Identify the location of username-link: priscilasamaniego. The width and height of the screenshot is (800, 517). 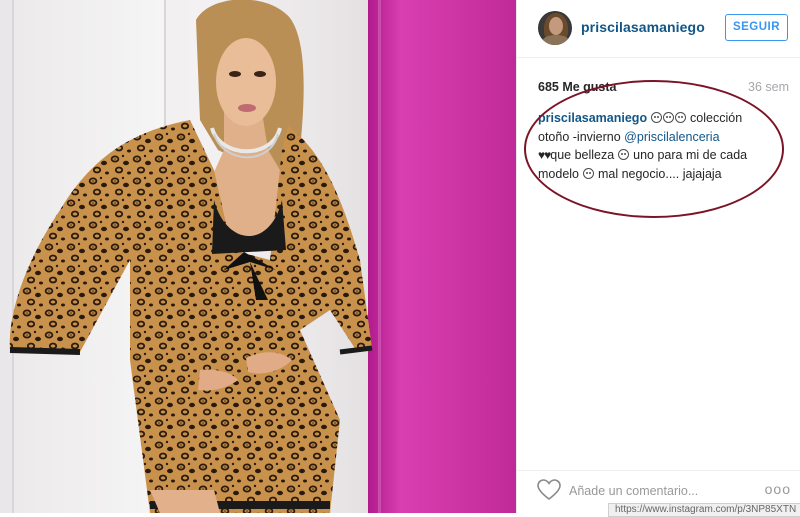
(643, 27).